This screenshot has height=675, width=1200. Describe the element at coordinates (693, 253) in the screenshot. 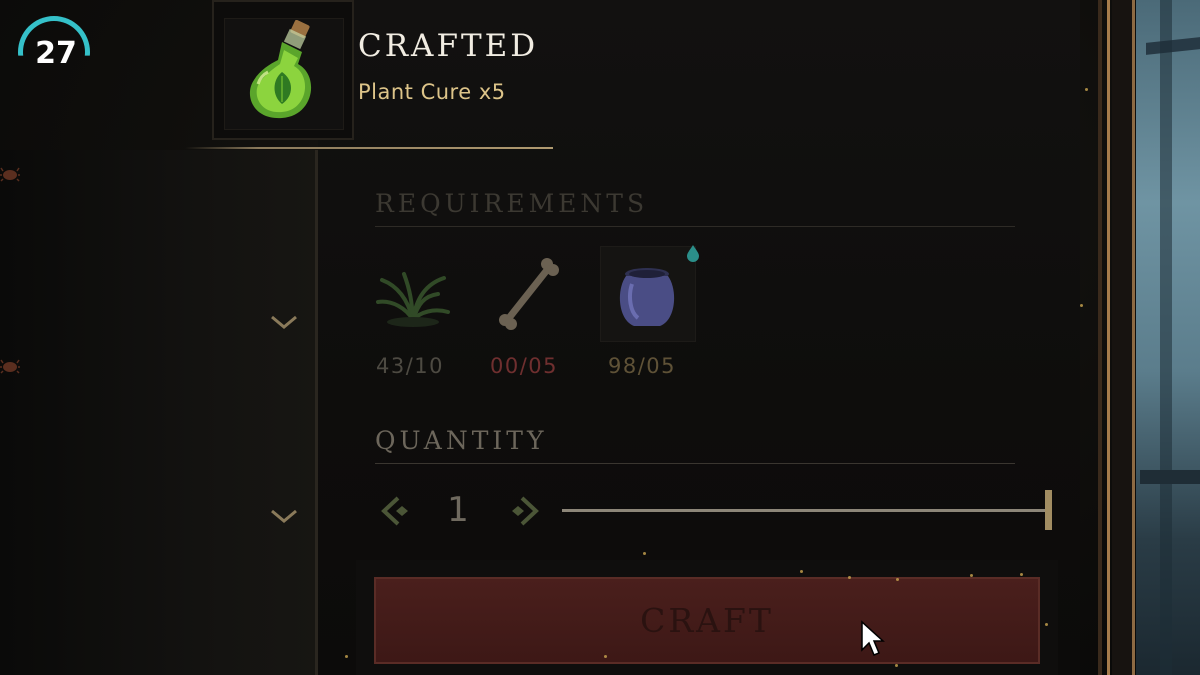

I see `water-drop-icon` at that location.